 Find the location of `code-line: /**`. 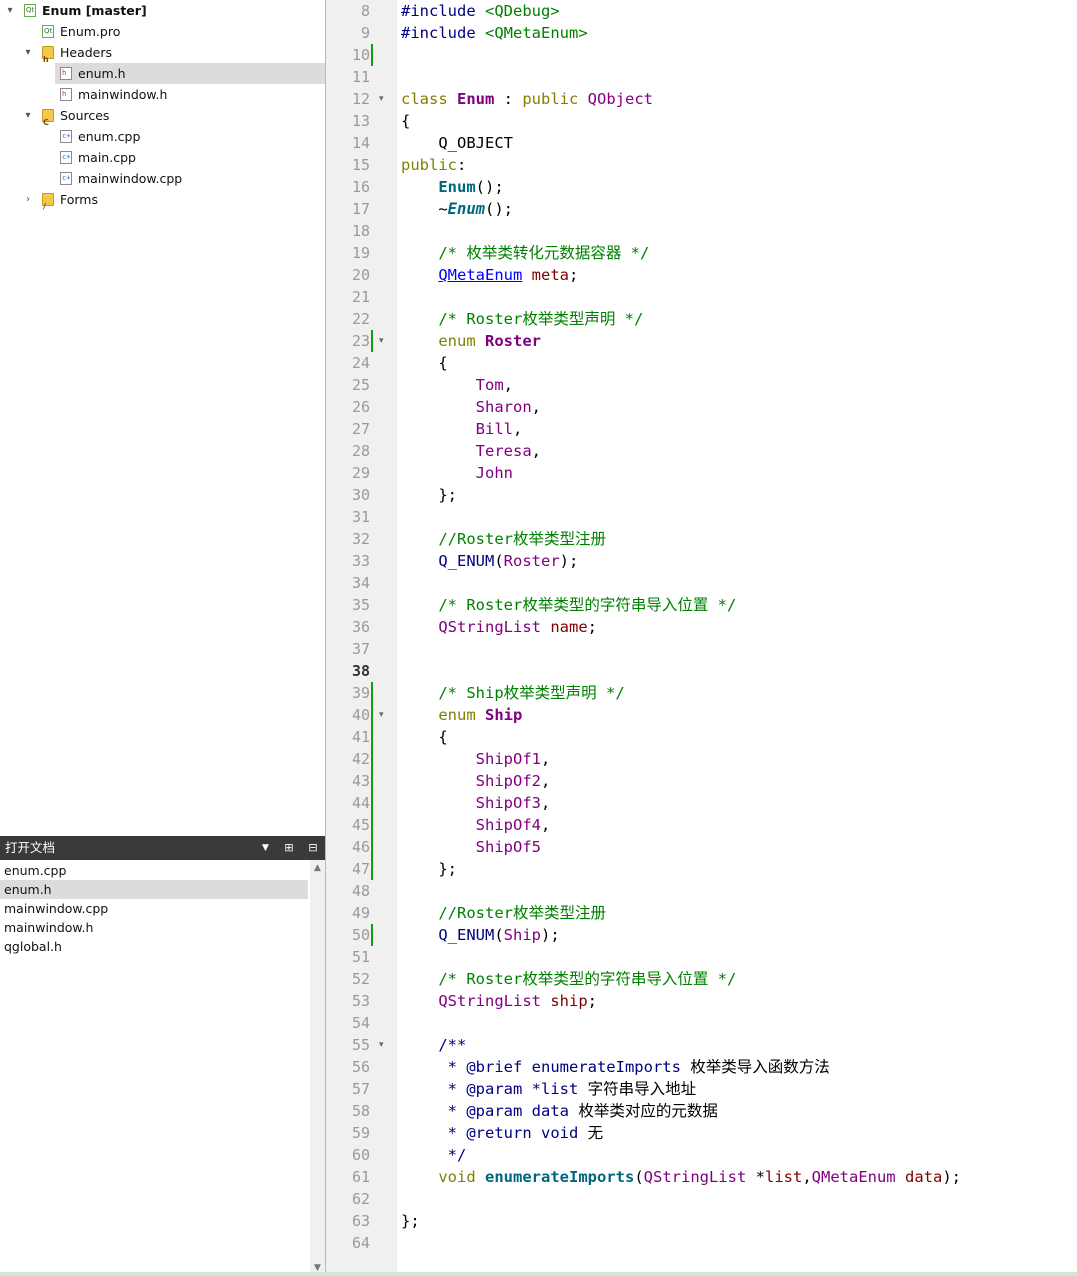

code-line: /** is located at coordinates (433, 1045).